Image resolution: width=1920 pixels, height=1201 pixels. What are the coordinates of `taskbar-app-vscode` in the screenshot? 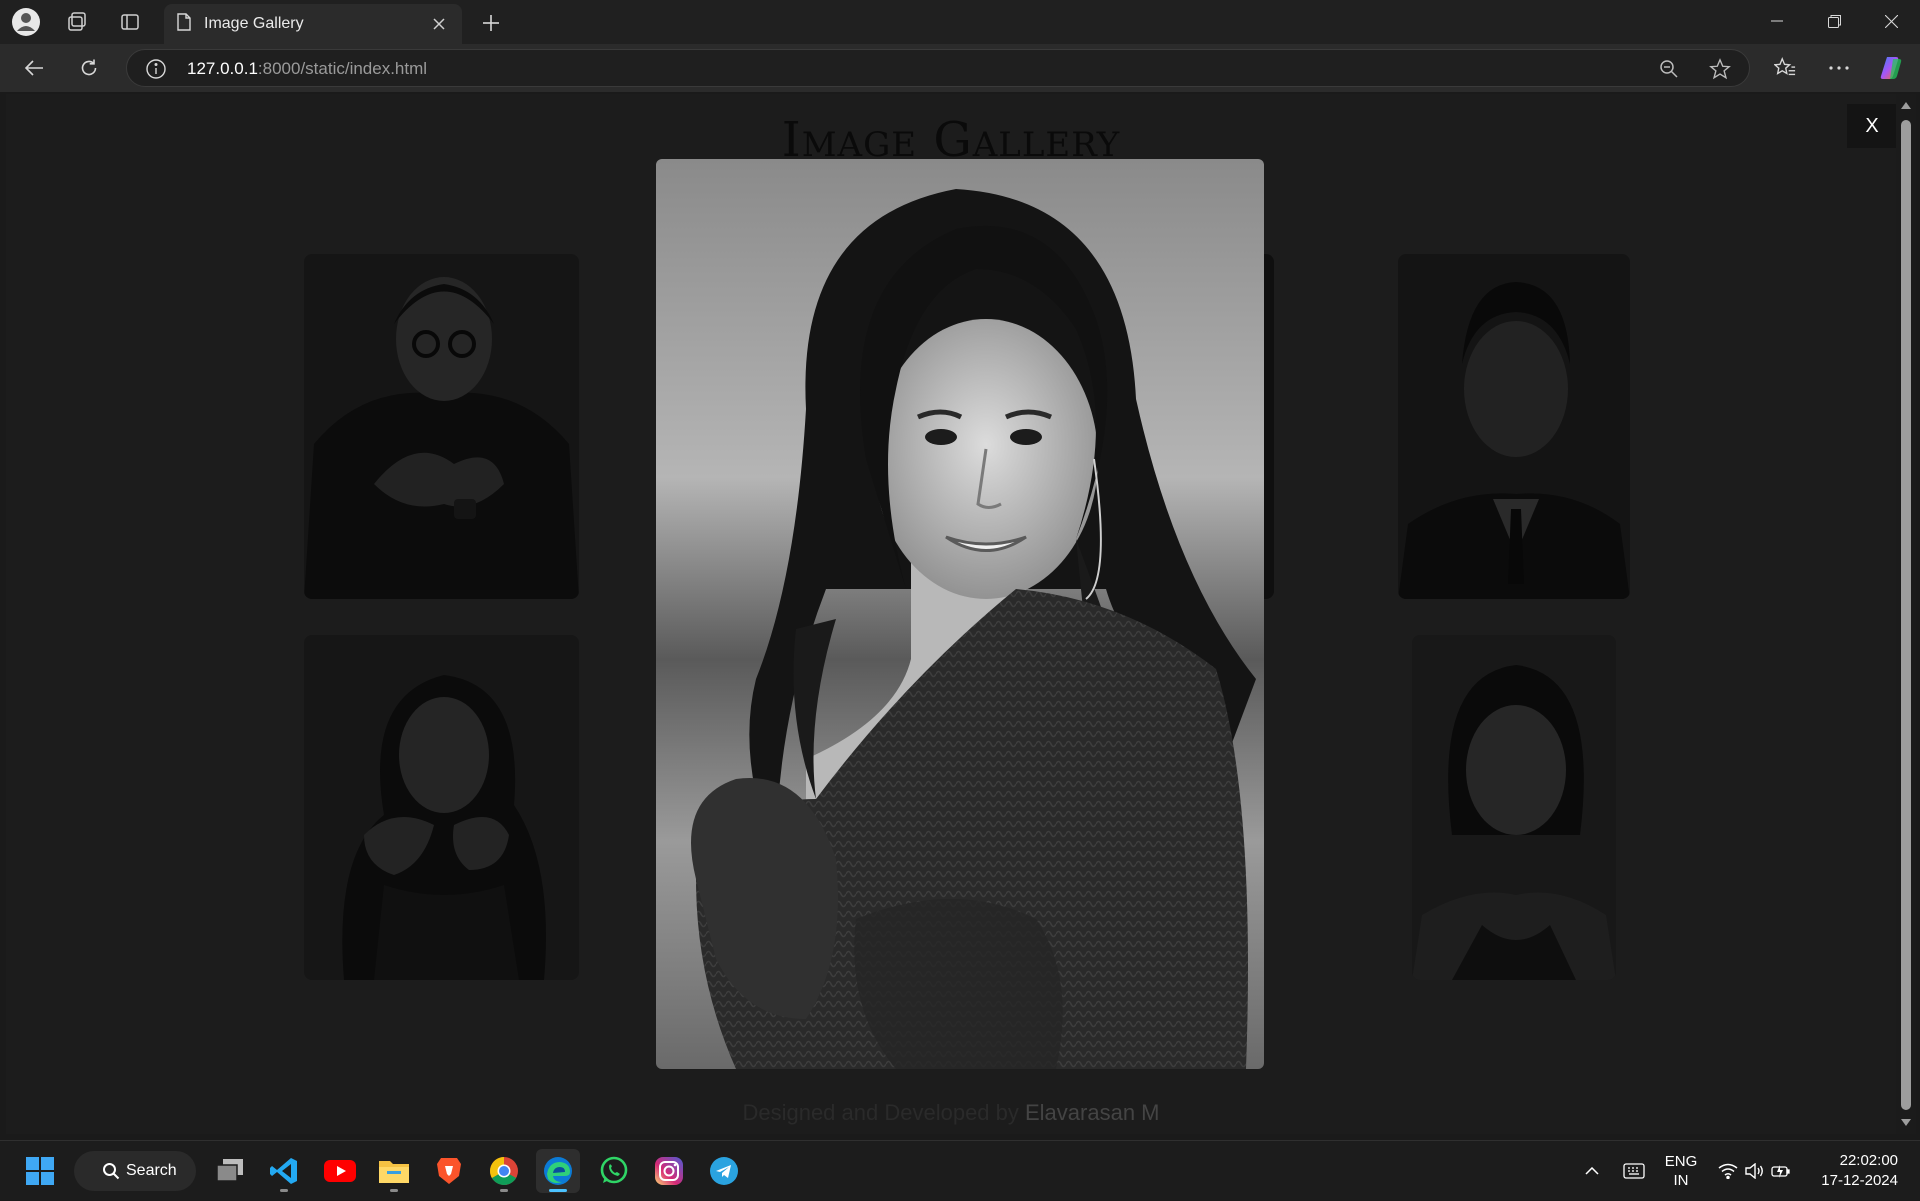 It's located at (284, 1171).